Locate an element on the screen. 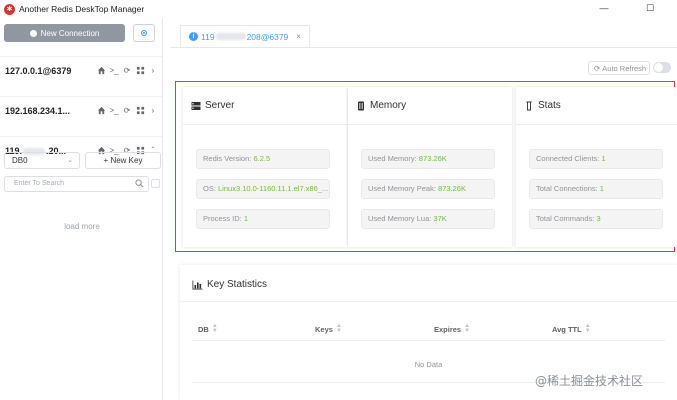 The height and width of the screenshot is (400, 677). window-title: Another Redis DeskTop Manager is located at coordinates (82, 9).